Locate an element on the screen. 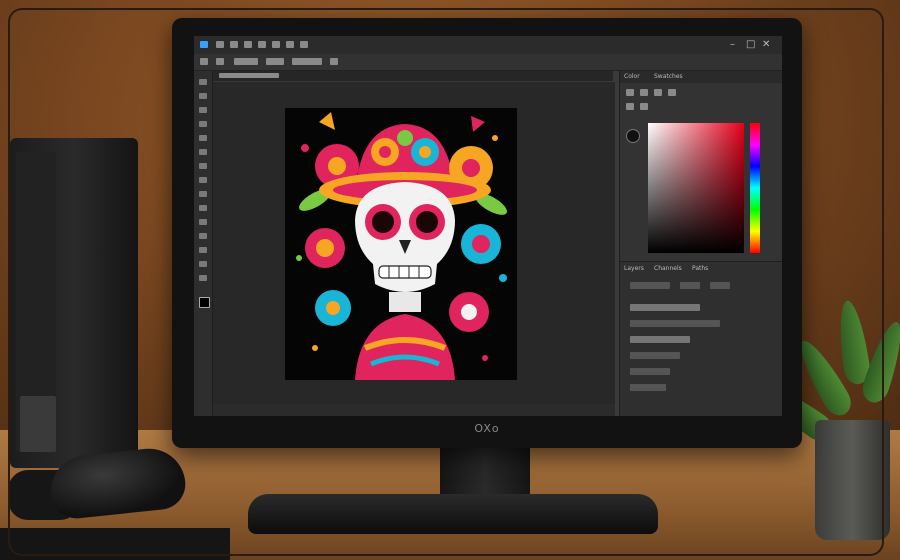  maximize-icon: □ is located at coordinates (750, 45).